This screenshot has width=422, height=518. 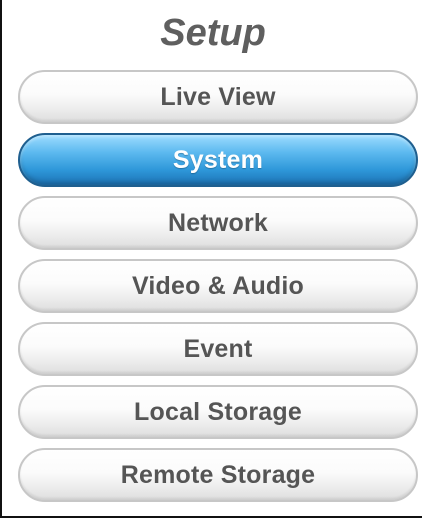 I want to click on menu-item-label: Event, so click(x=218, y=348).